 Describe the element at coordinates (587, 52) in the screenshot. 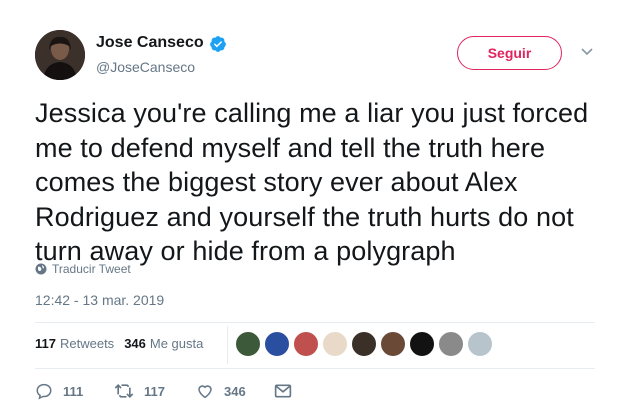

I see `chevron-down-icon` at that location.